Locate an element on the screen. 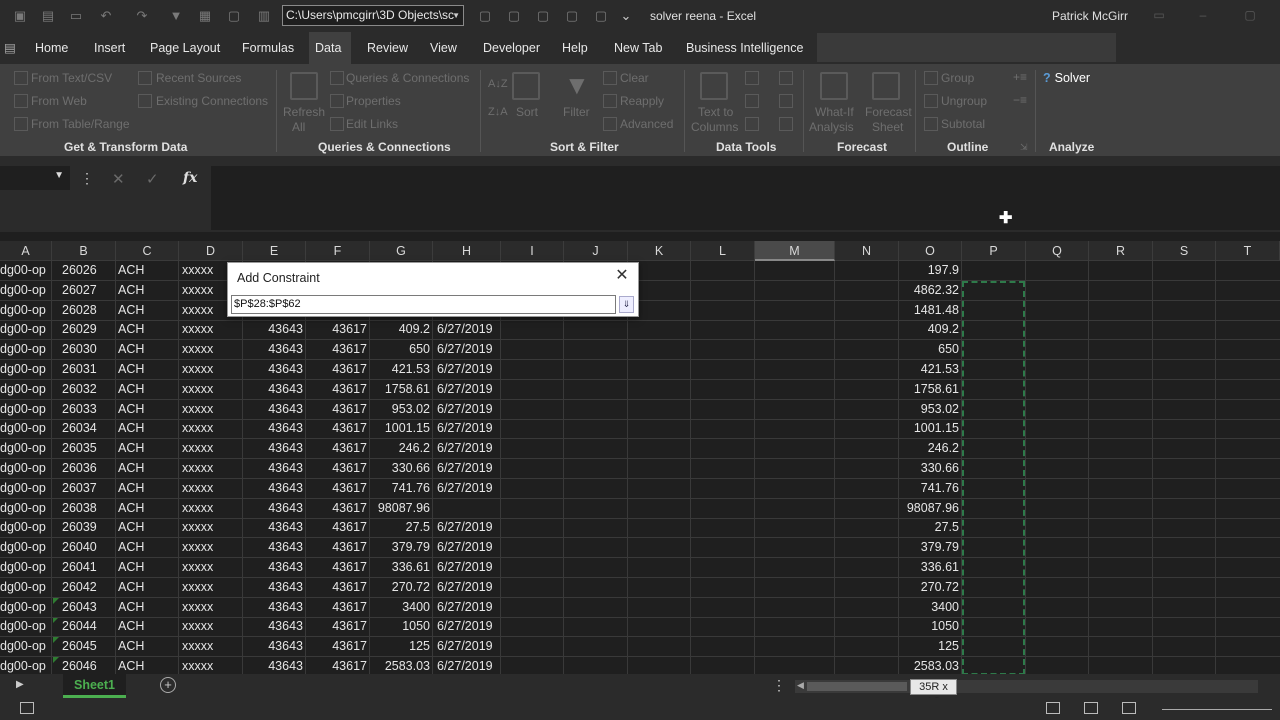 The image size is (1280, 720). normal-view-icon is located at coordinates (1053, 708).